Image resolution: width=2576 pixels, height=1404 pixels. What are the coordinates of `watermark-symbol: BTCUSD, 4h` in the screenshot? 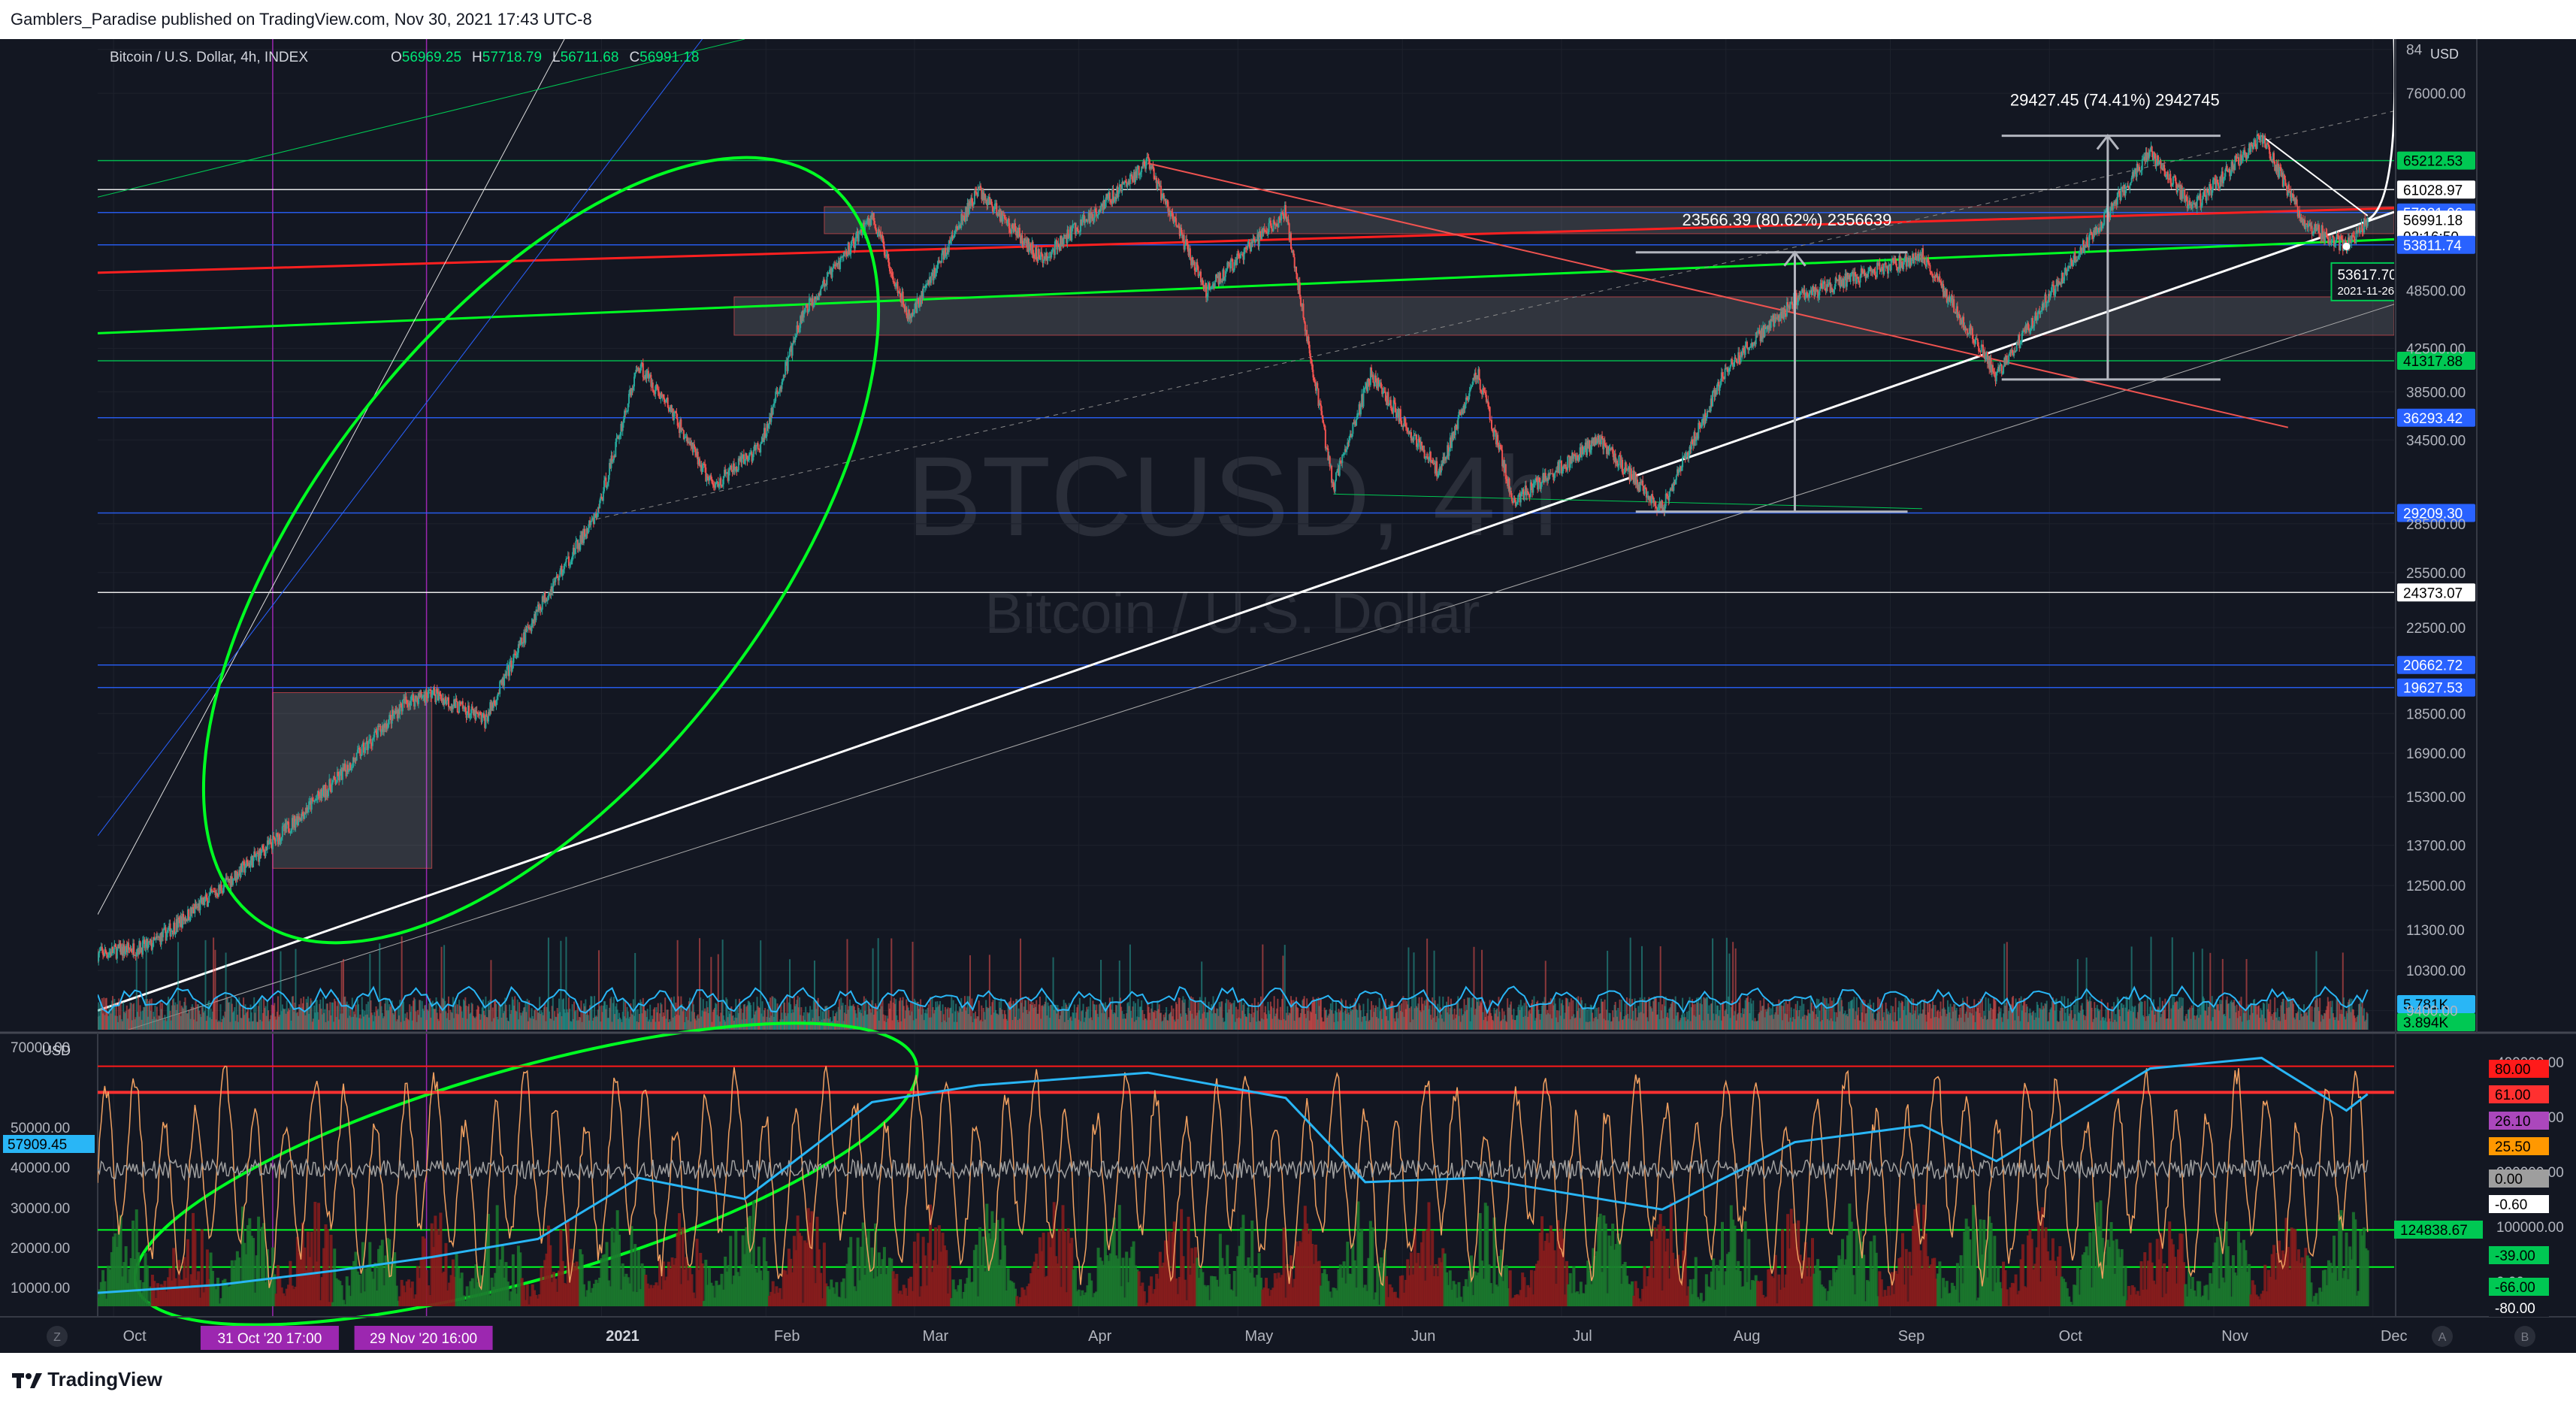 It's located at (1233, 496).